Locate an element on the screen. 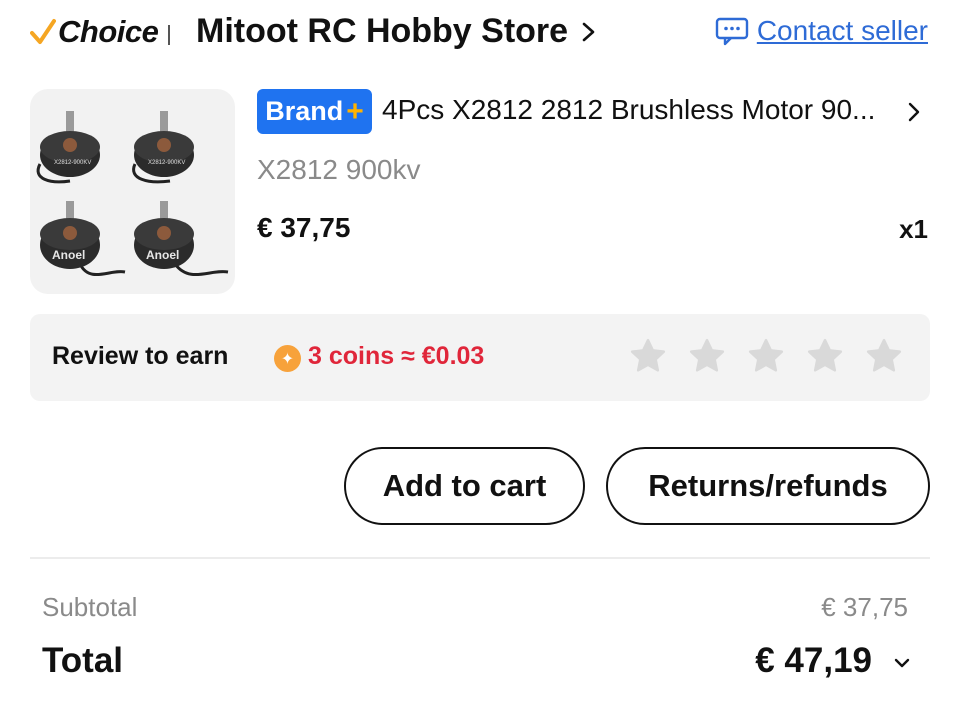  choice-label: Choice is located at coordinates (108, 31).